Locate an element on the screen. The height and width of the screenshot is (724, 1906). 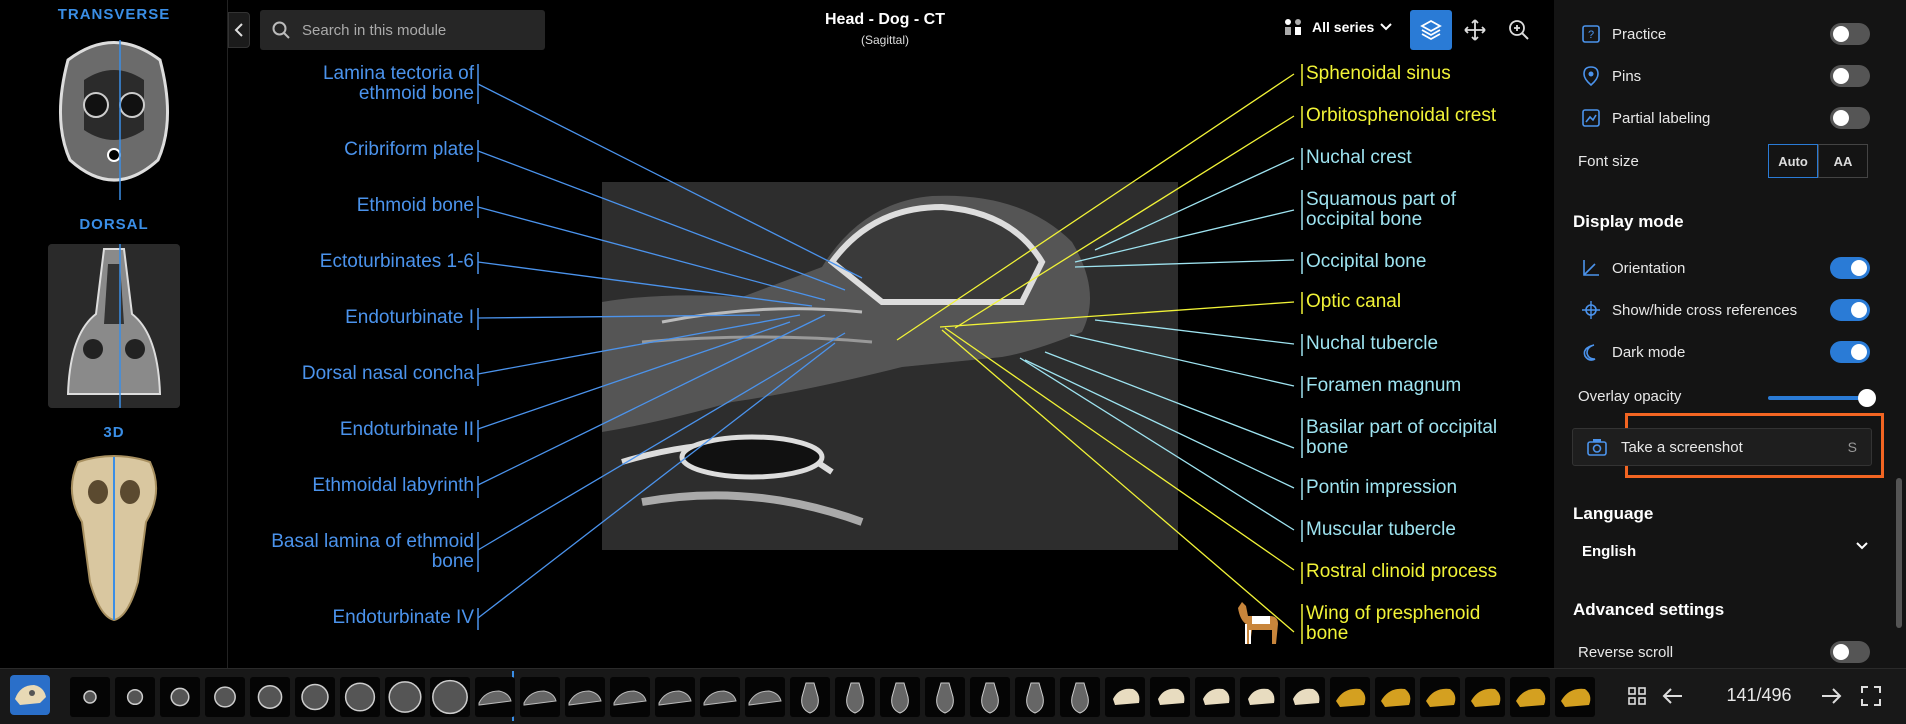
label-occipital-bone: Occipital bone is located at coordinates (1366, 262).